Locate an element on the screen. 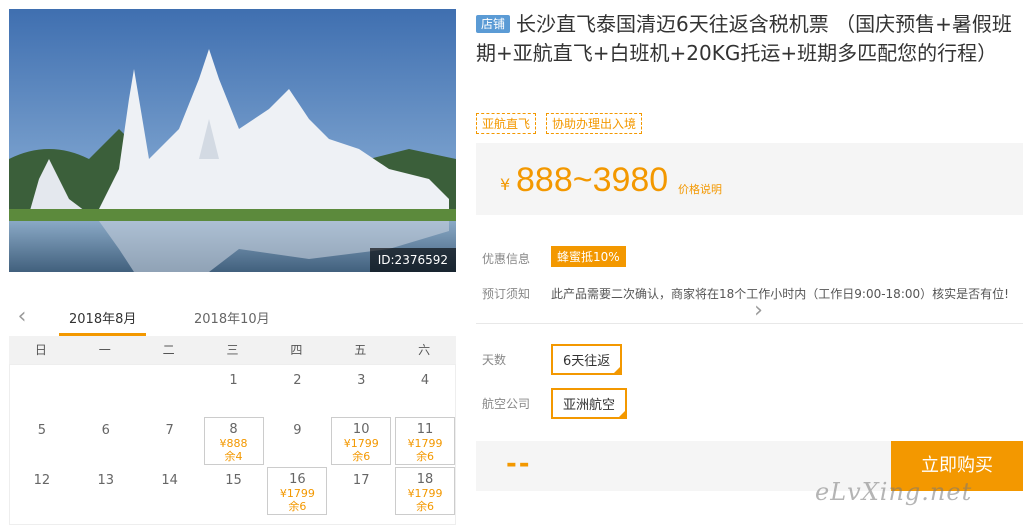 The image size is (1023, 525). price-box: ¥ 888~3980 价格说明 is located at coordinates (749, 179).